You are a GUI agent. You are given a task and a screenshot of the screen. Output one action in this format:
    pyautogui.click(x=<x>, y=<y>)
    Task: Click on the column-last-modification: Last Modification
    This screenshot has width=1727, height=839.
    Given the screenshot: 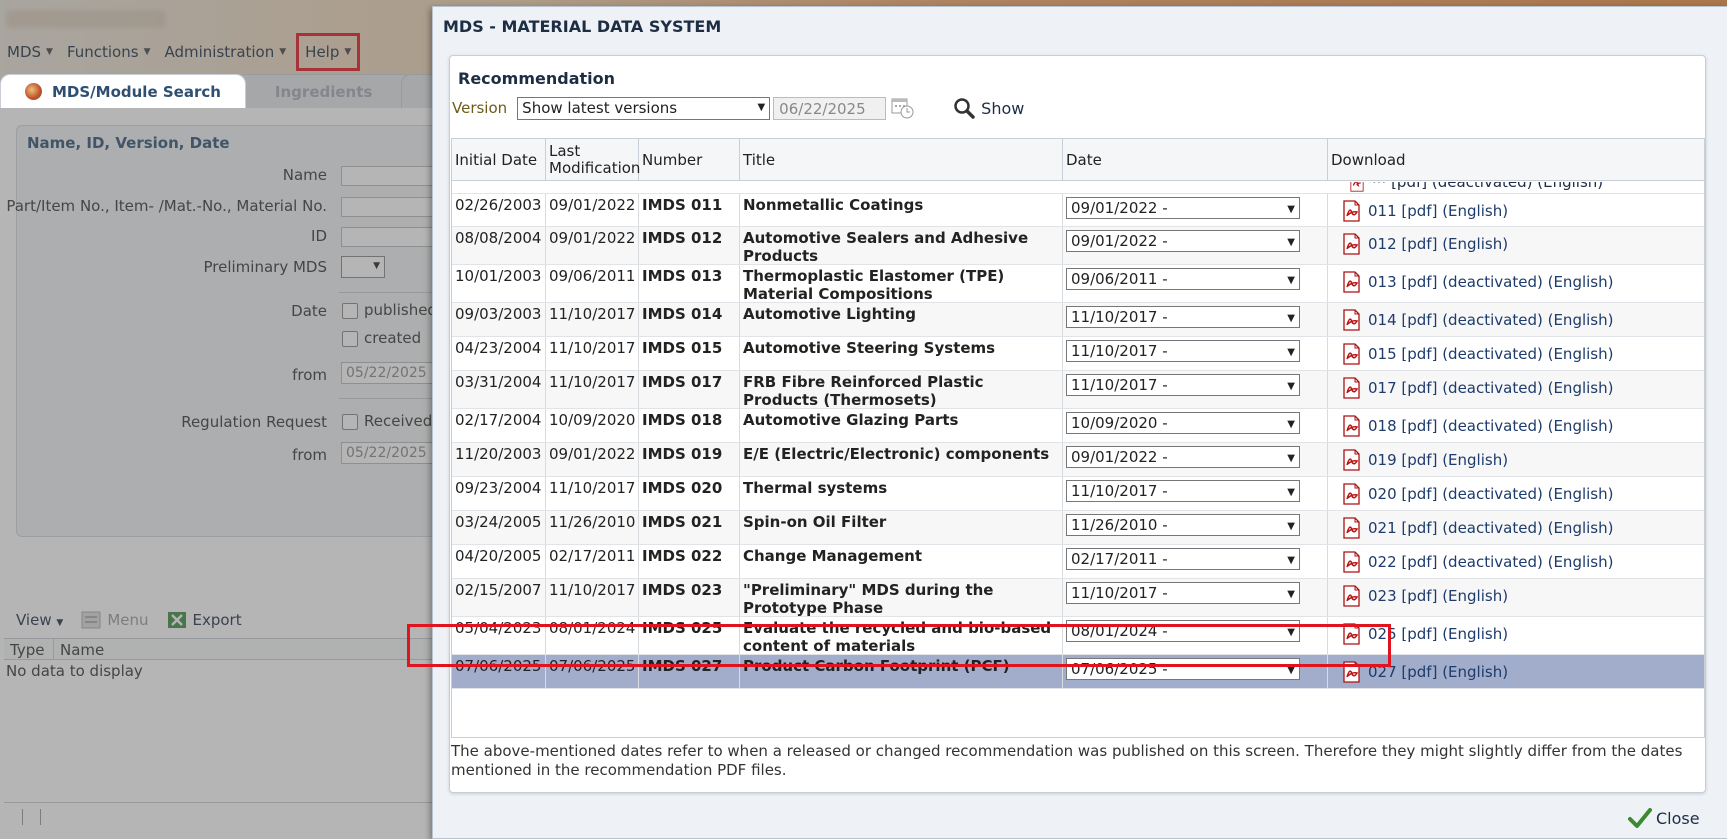 What is the action you would take?
    pyautogui.click(x=593, y=160)
    